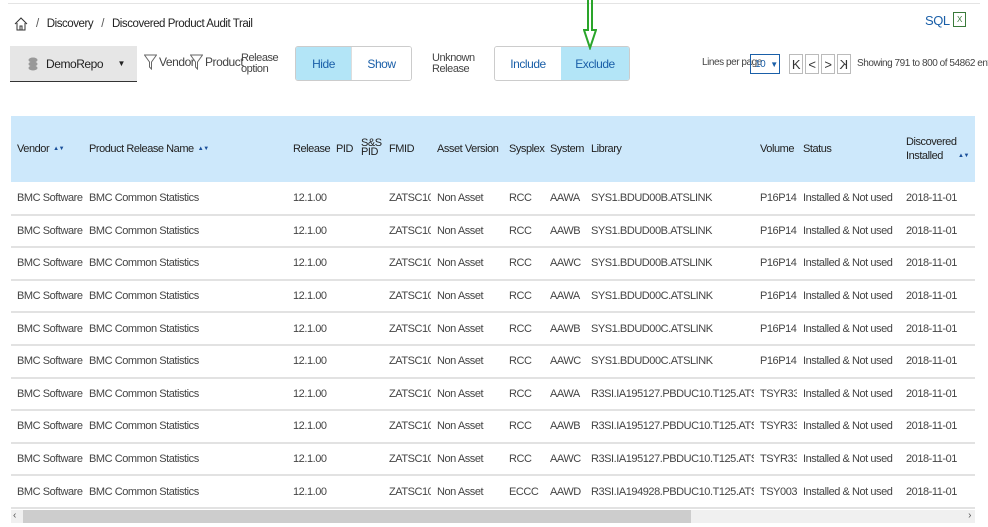 The width and height of the screenshot is (988, 527). Describe the element at coordinates (777, 149) in the screenshot. I see `column-header-label: Volume` at that location.